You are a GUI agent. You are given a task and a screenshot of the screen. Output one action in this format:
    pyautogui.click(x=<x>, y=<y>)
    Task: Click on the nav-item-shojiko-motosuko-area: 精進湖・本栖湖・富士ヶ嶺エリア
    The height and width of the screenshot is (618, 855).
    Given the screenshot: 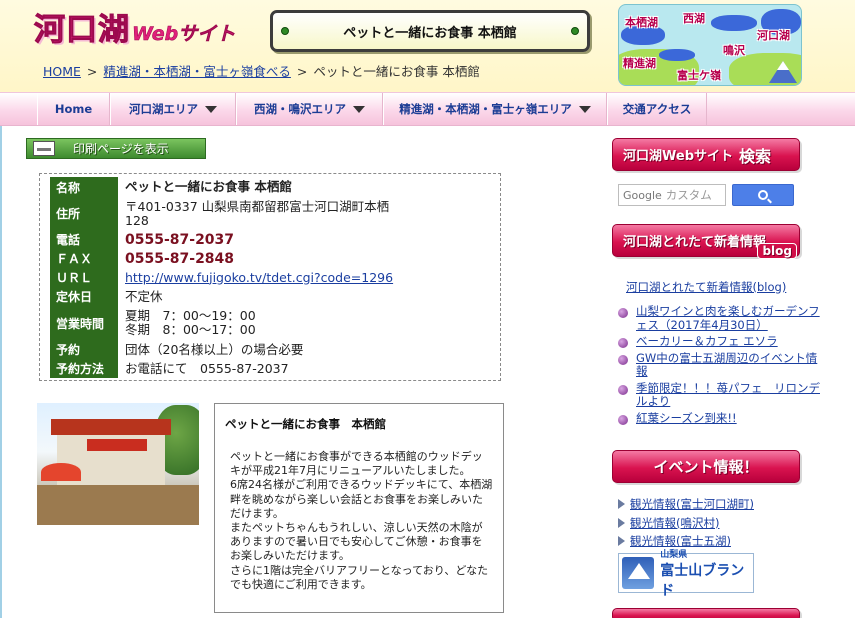 What is the action you would take?
    pyautogui.click(x=495, y=109)
    